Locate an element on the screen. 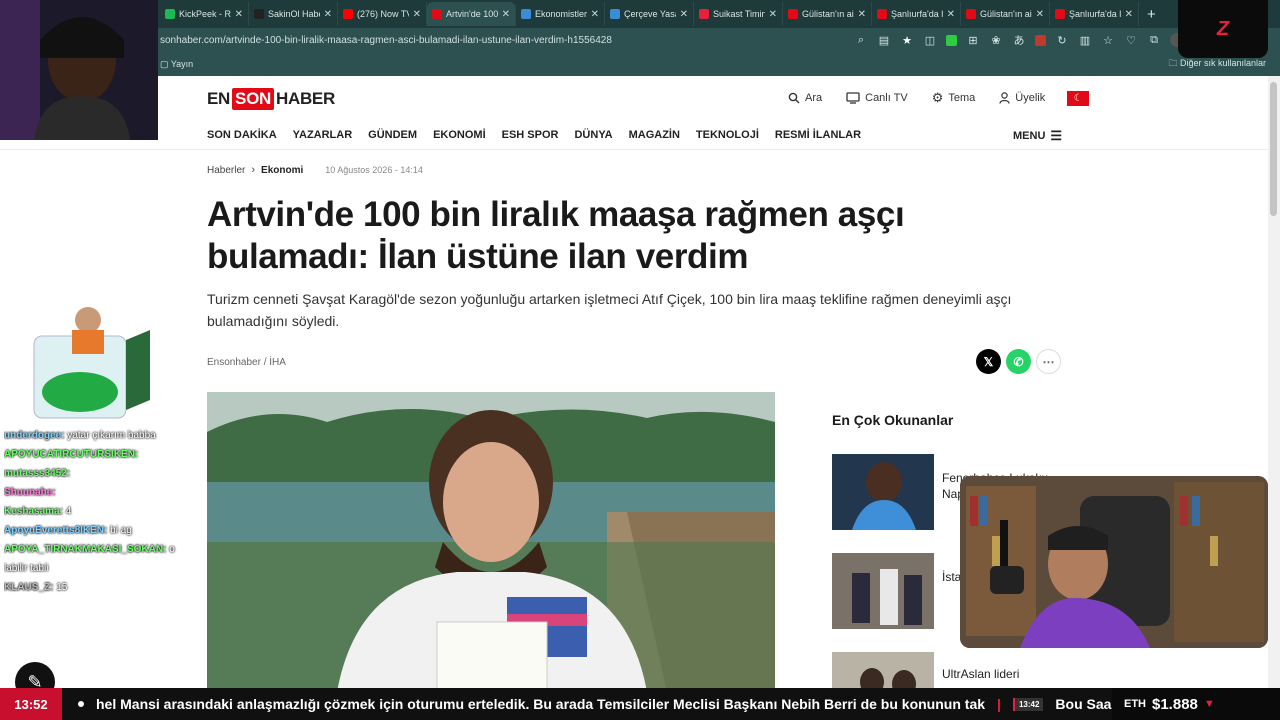 This screenshot has width=1280, height=720. browser-tab-0: KickPeek - Real ✕ is located at coordinates (204, 14).